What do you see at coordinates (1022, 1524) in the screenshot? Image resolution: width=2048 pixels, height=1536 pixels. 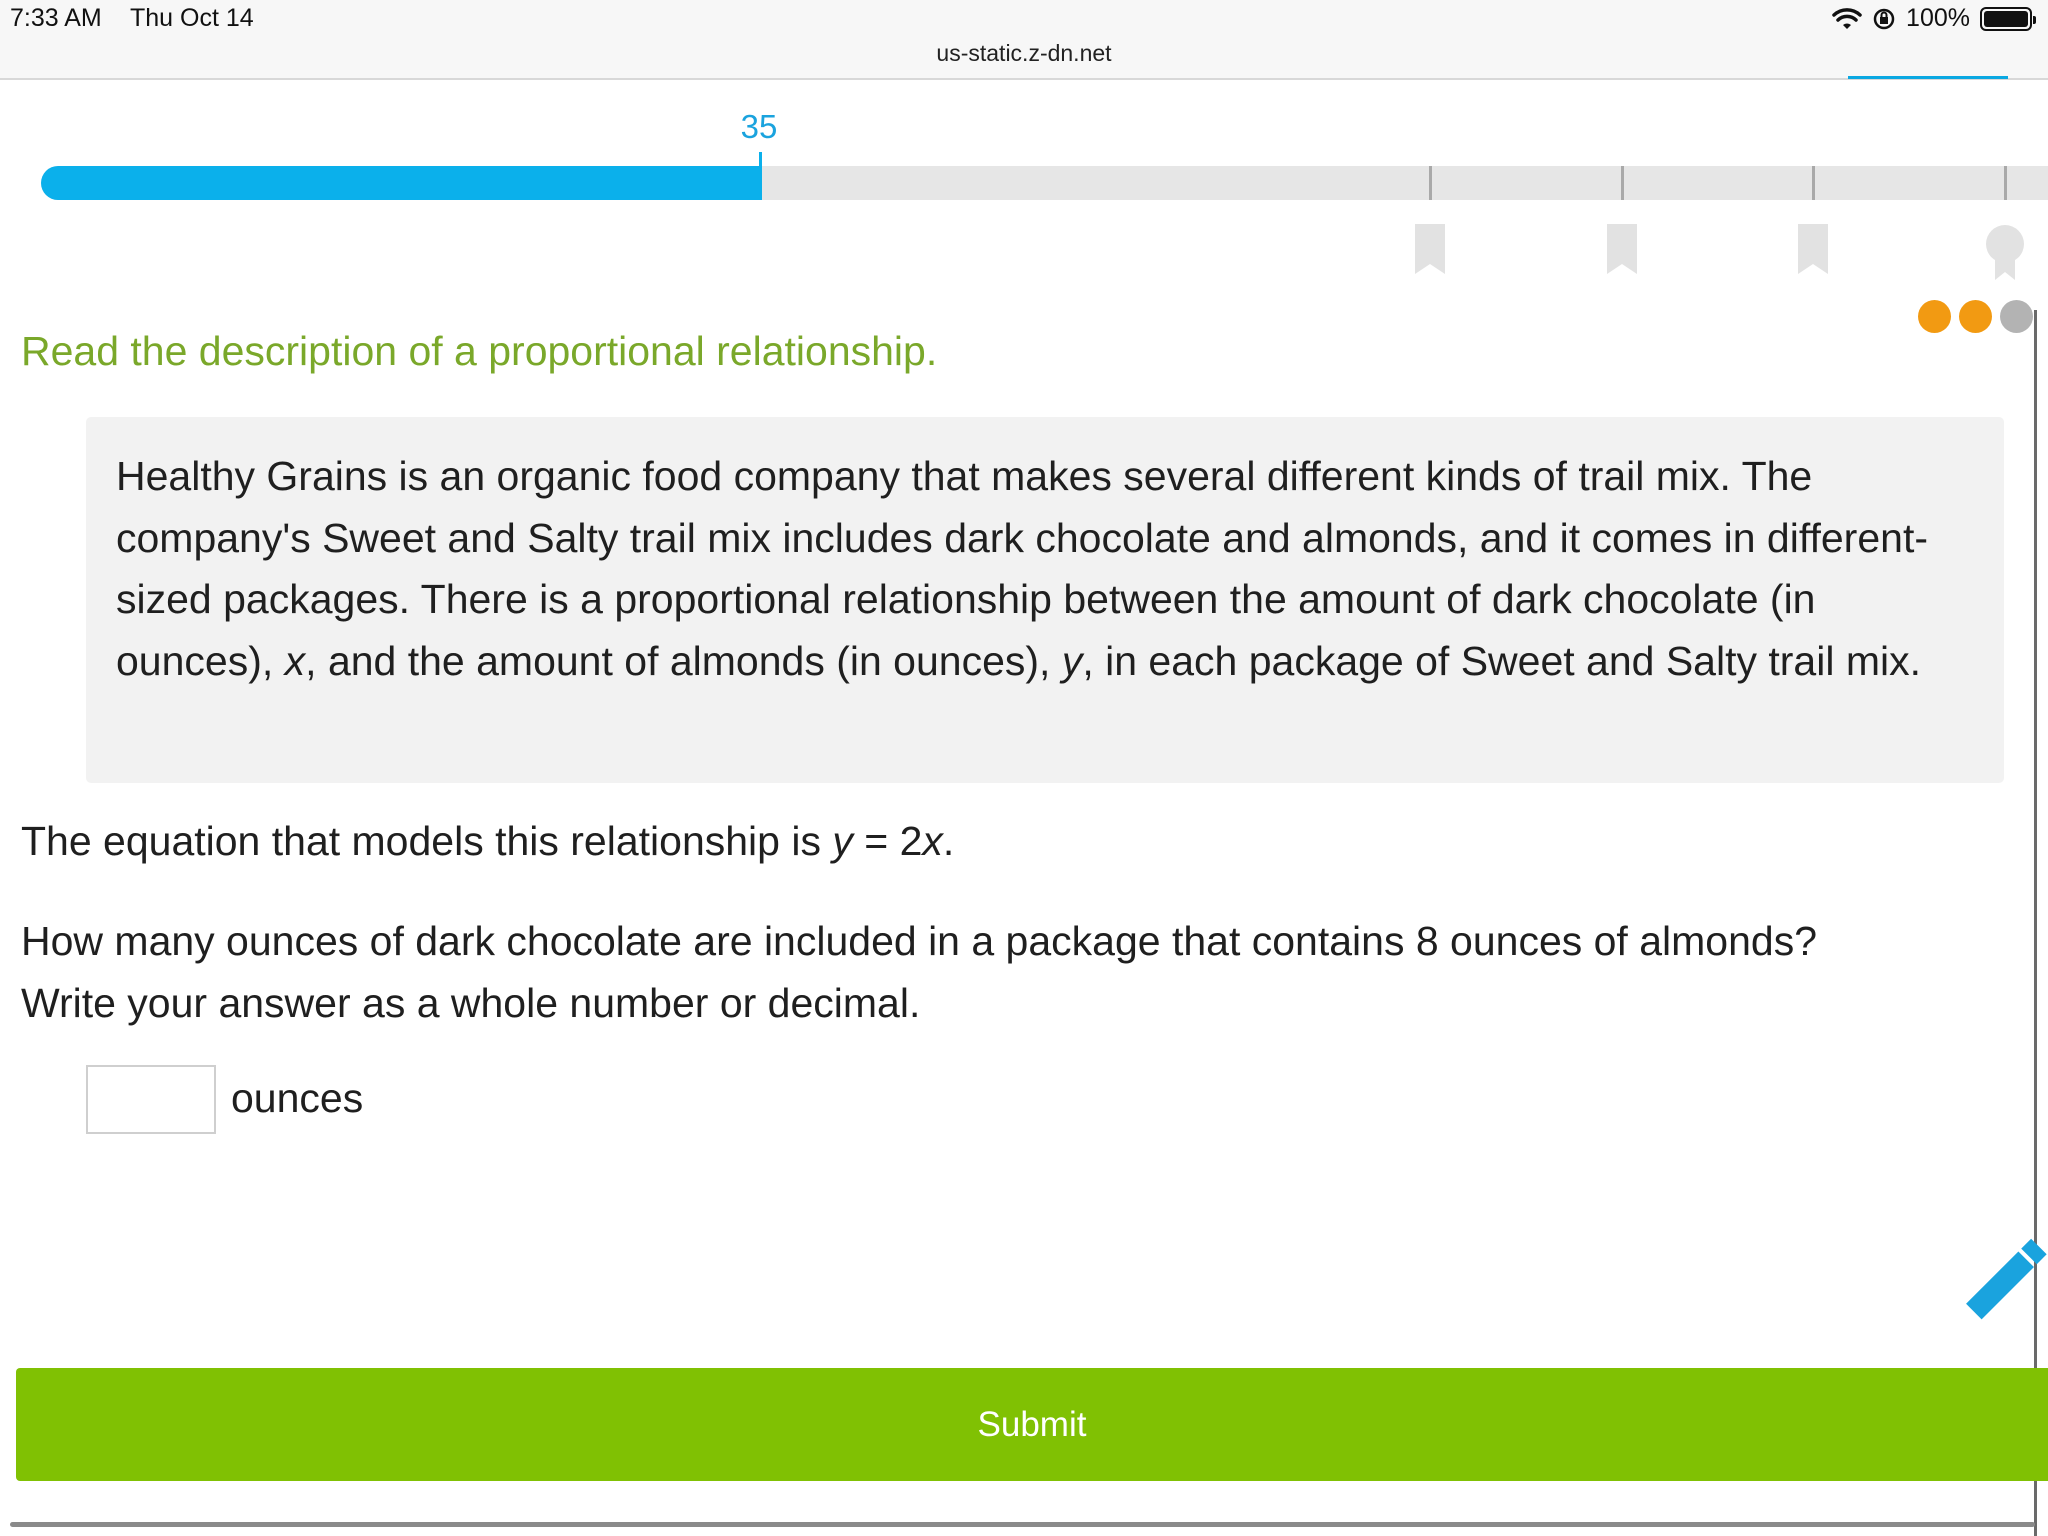 I see `home-indicator` at bounding box center [1022, 1524].